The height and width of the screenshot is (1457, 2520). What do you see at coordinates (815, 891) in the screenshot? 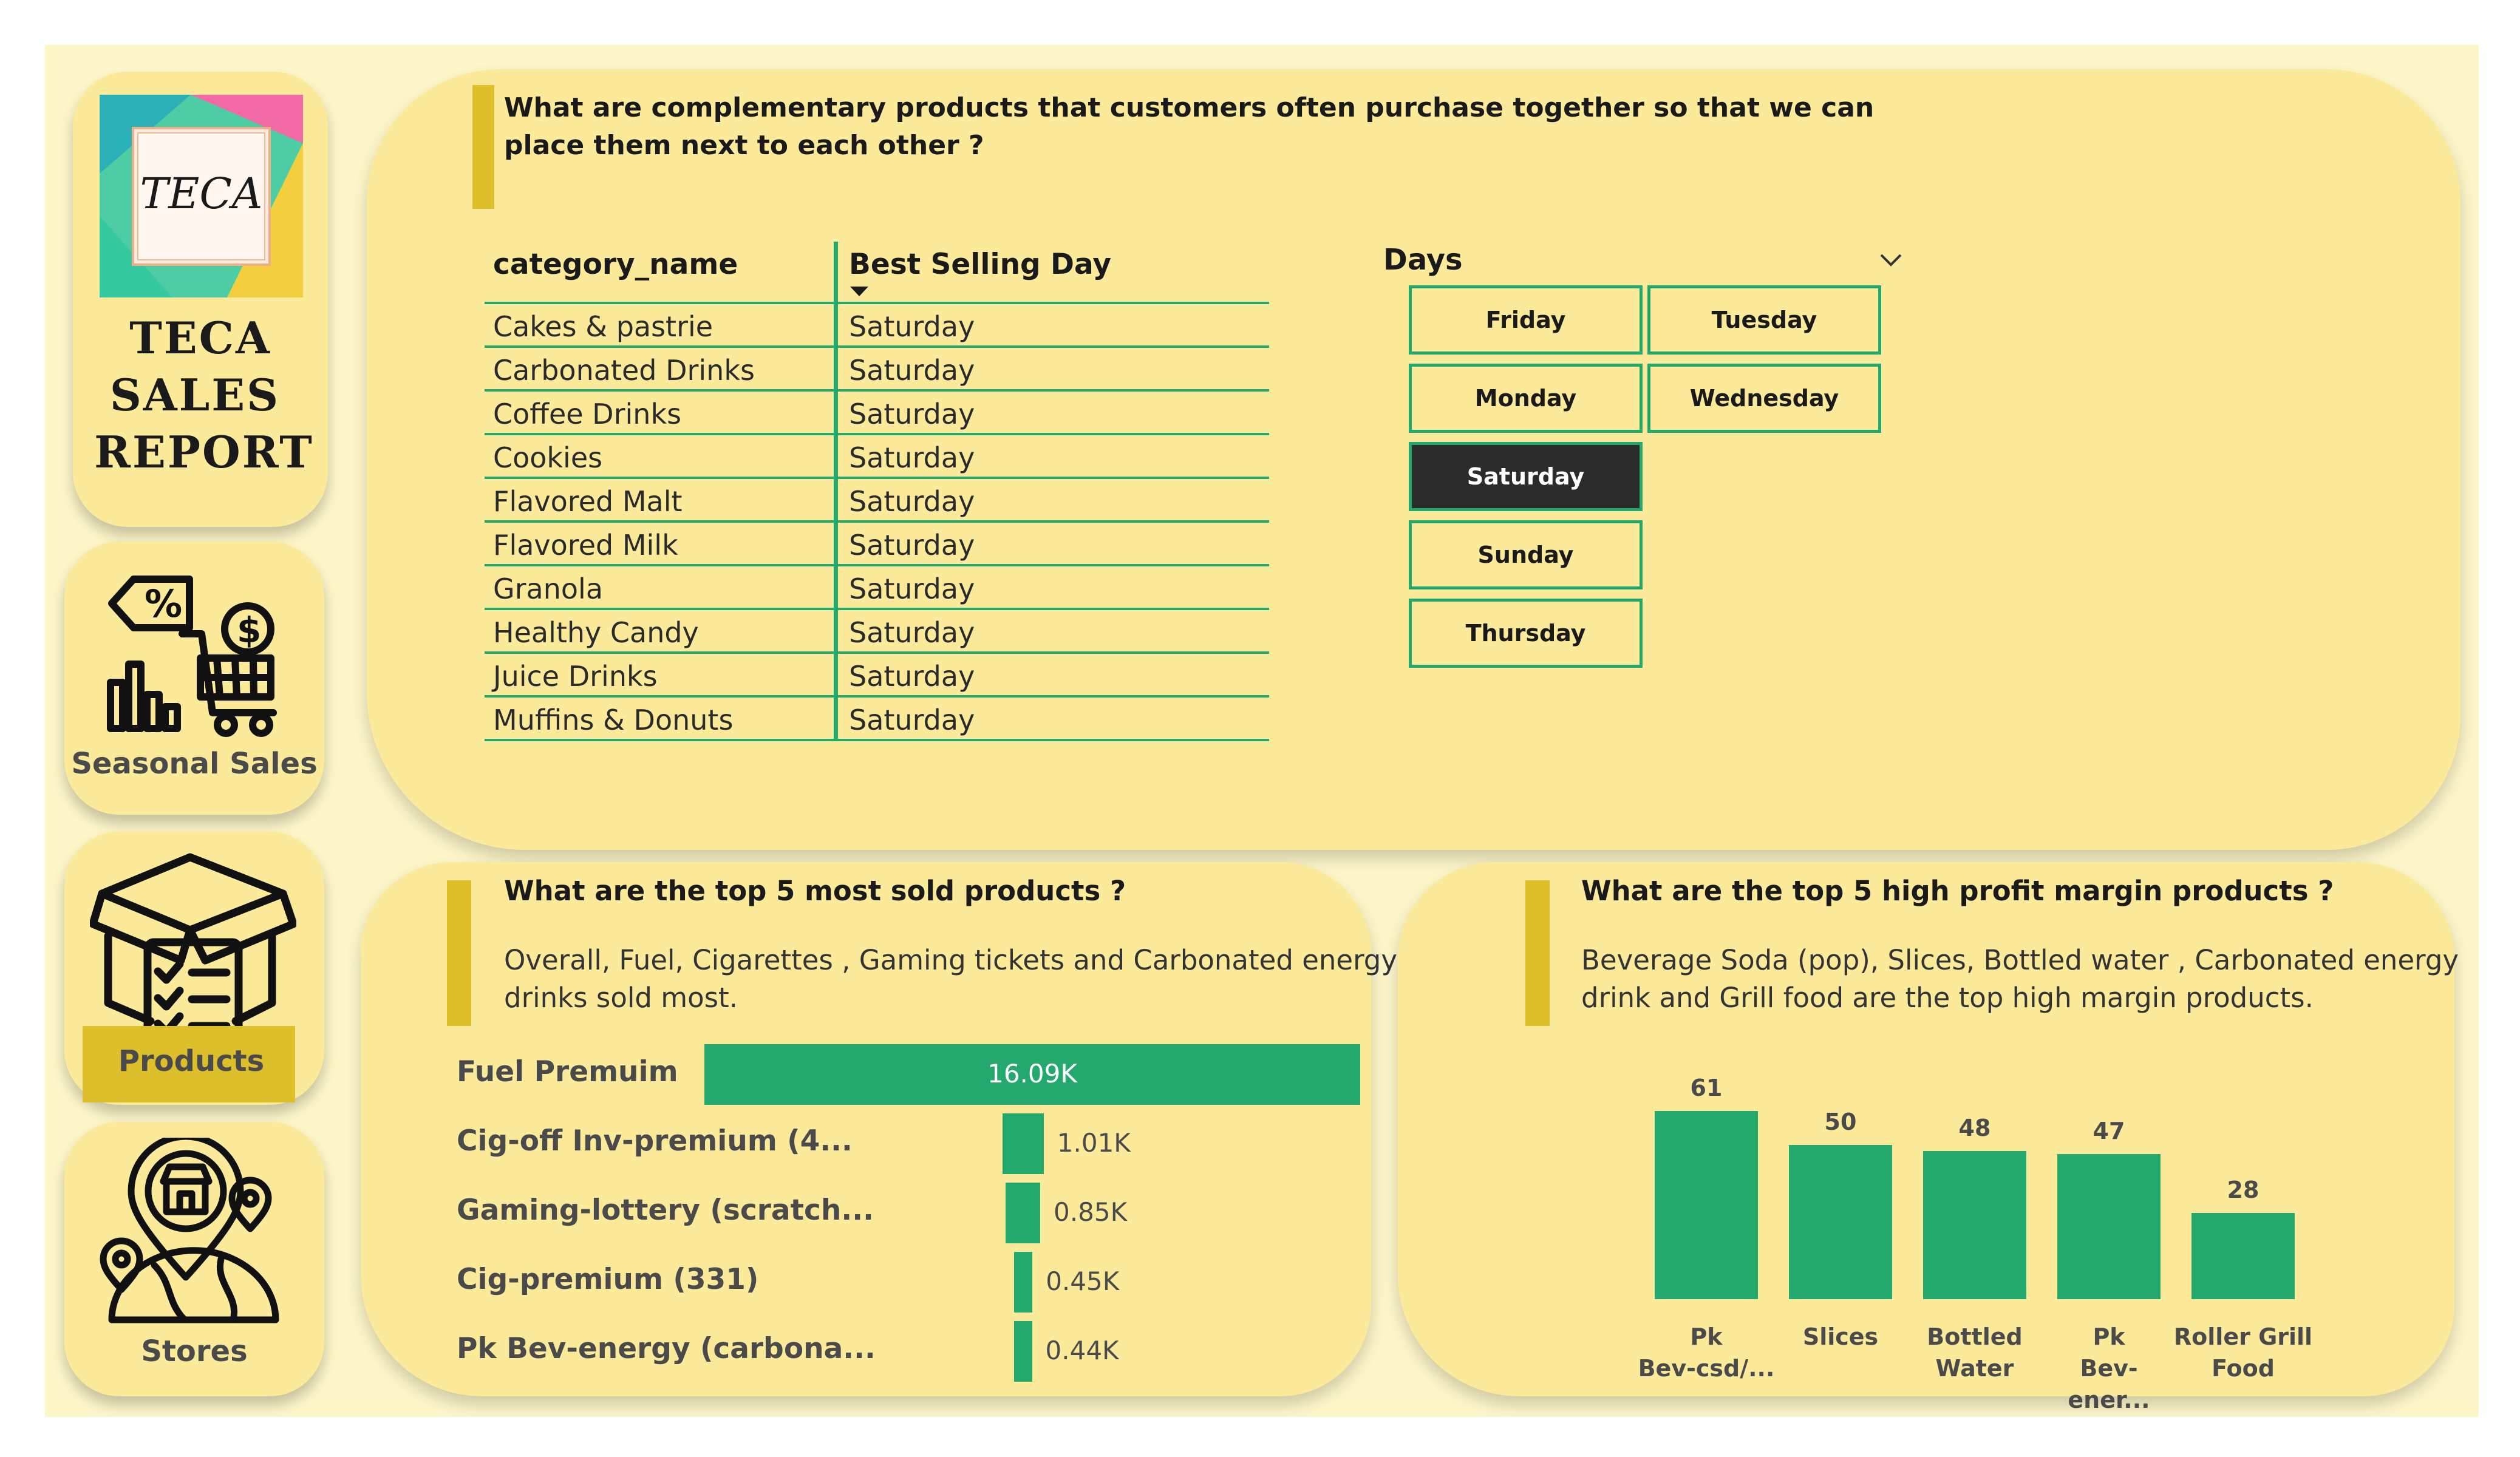
I see `most-sold-question: What are the top 5 most sold products ?` at bounding box center [815, 891].